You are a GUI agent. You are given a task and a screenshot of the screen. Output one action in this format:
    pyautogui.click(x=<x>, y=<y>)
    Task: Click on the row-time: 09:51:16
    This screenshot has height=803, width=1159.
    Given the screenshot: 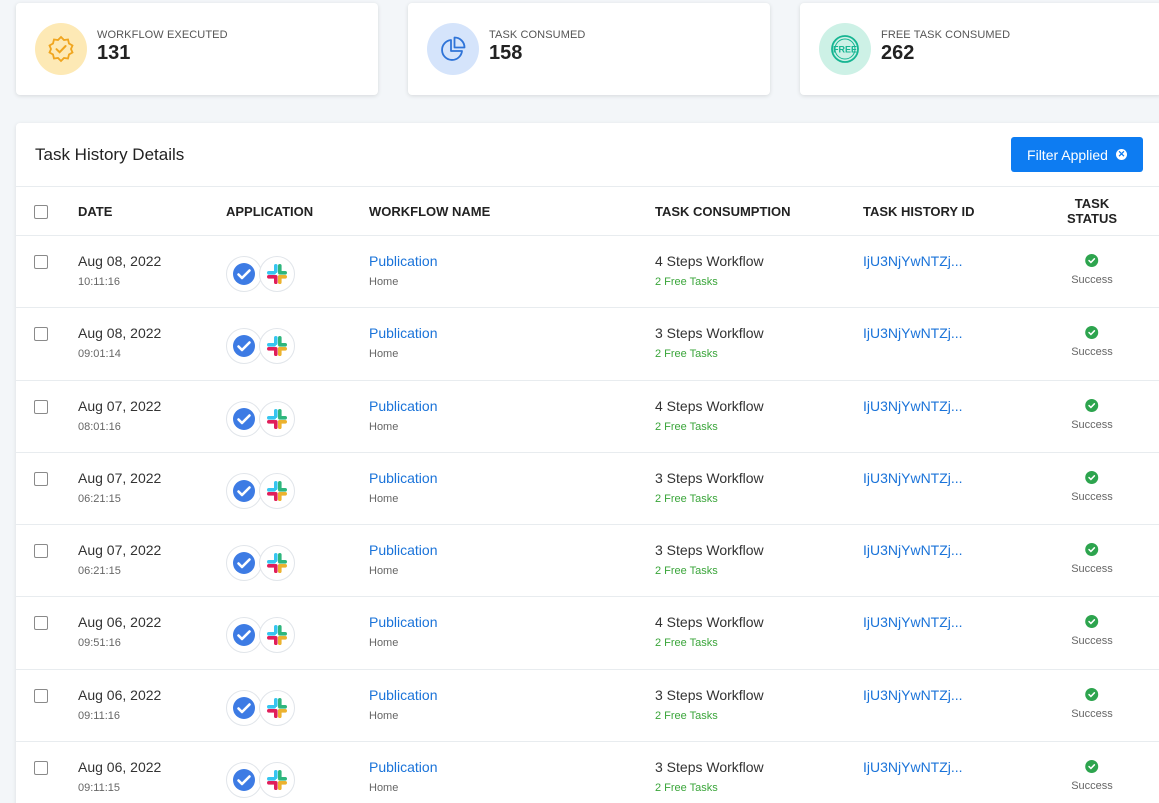 What is the action you would take?
    pyautogui.click(x=99, y=643)
    